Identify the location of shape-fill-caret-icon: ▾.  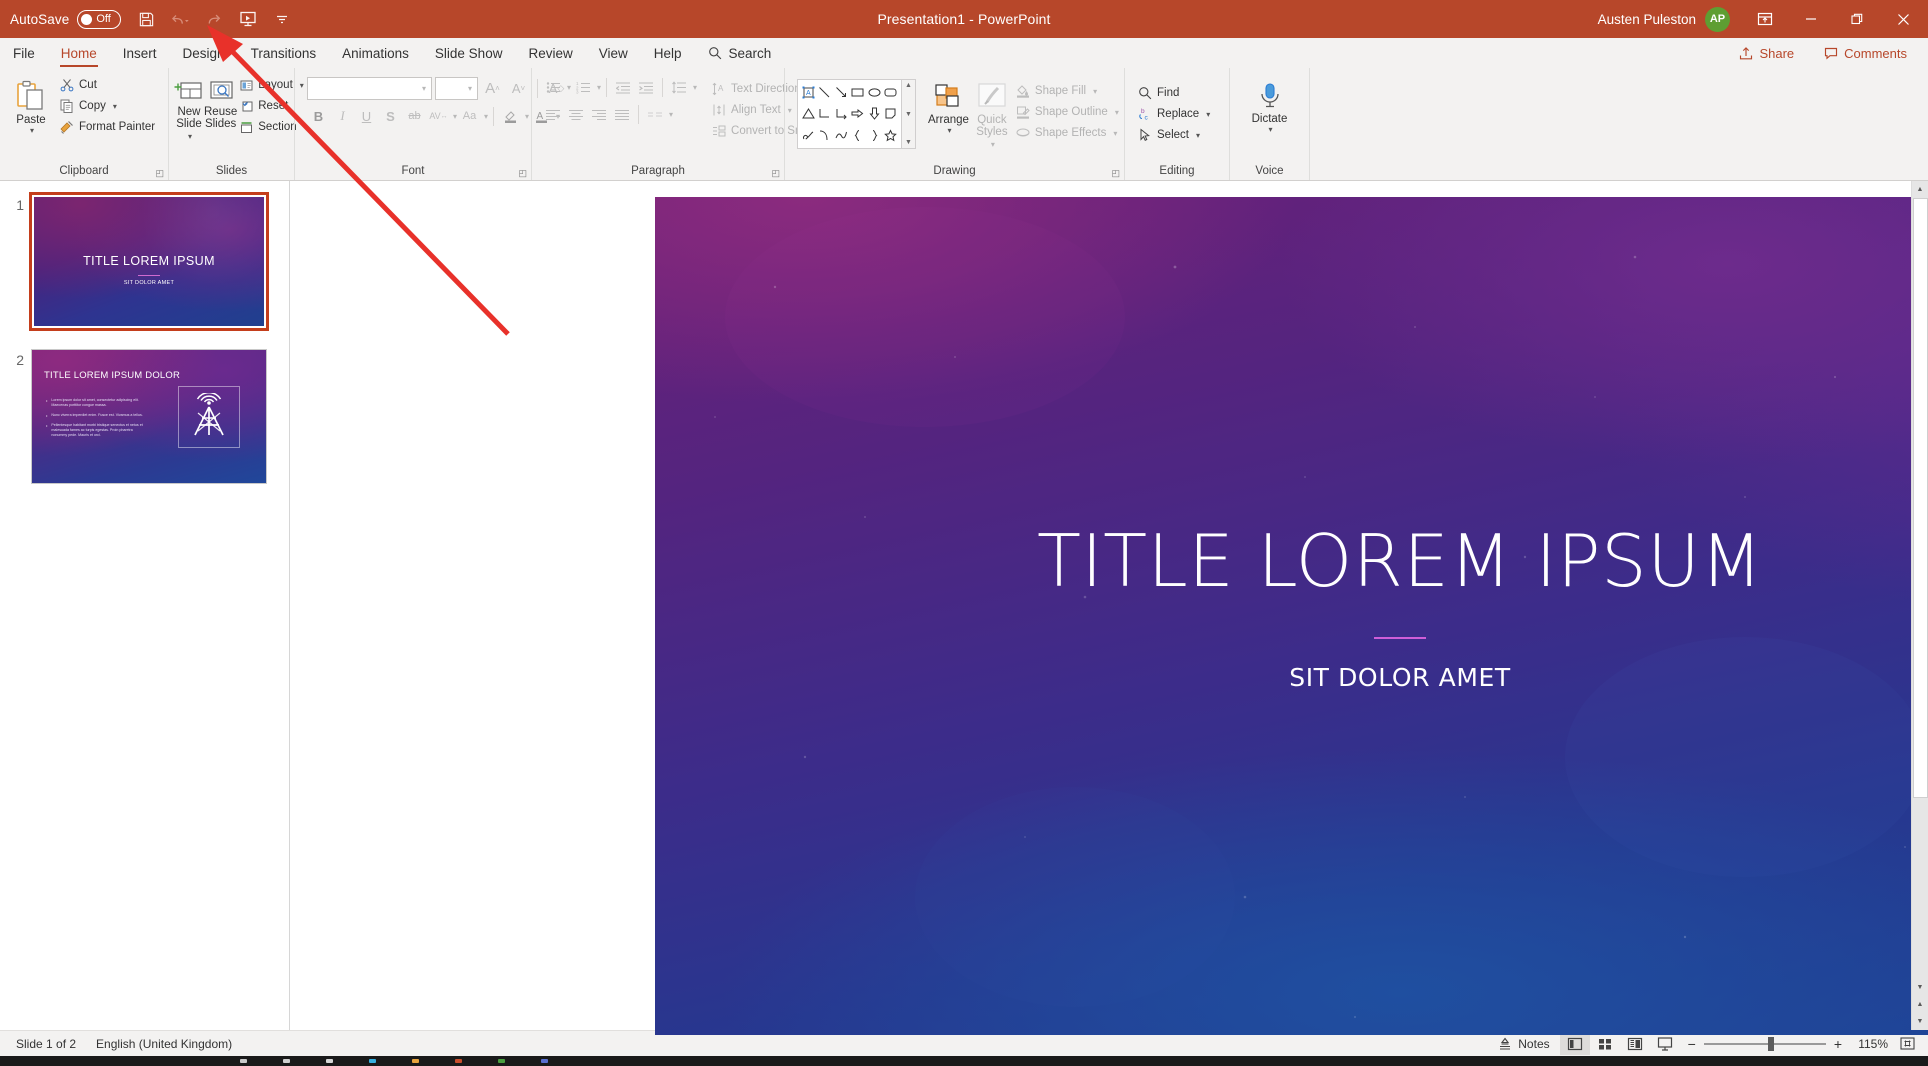
(1095, 91).